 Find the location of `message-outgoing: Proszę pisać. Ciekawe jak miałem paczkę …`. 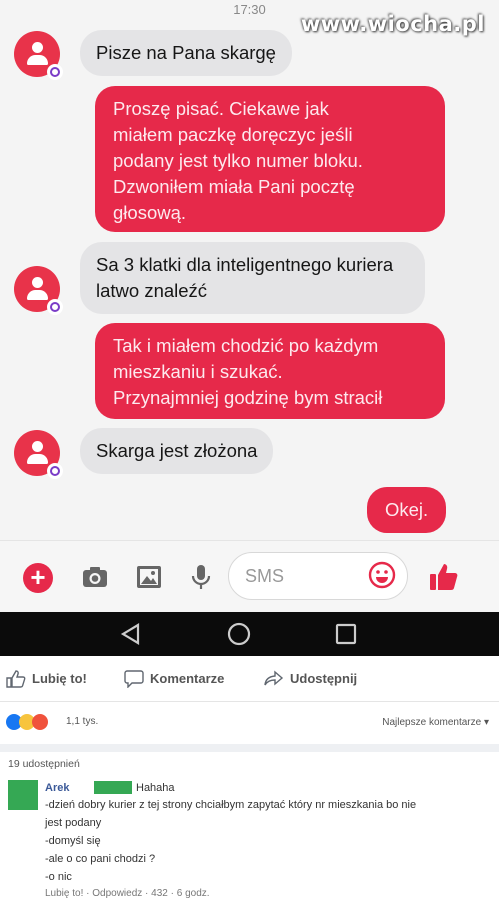

message-outgoing: Proszę pisać. Ciekawe jak miałem paczkę … is located at coordinates (270, 159).